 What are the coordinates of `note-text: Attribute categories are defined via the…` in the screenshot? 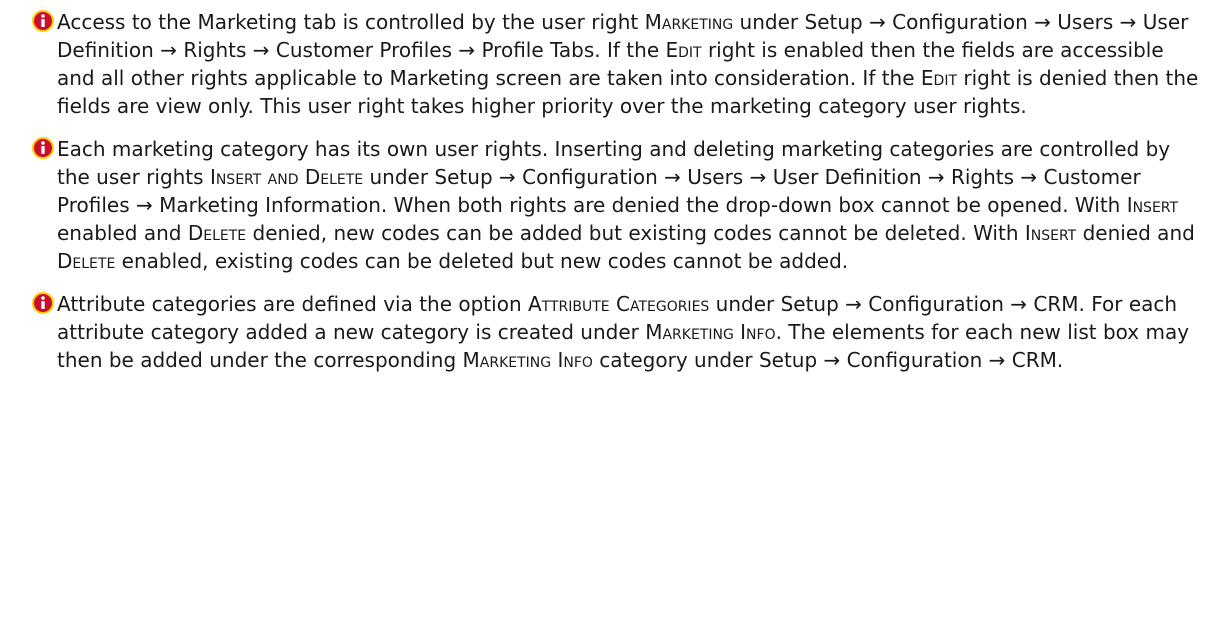 It's located at (623, 332).